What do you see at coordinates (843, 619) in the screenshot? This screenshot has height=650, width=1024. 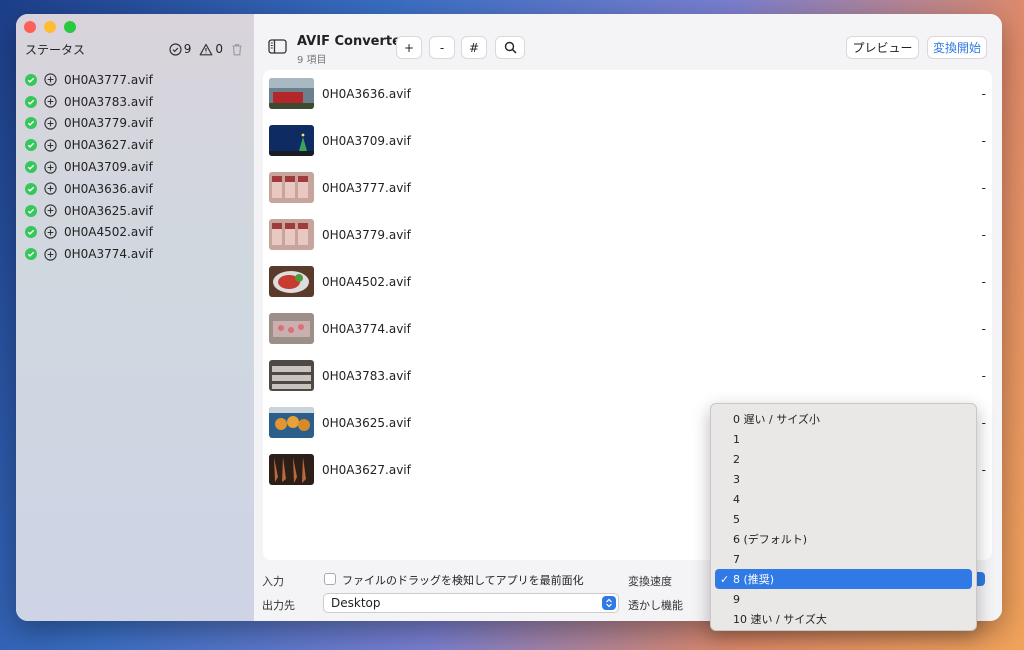 I see `speed-option: 10 速い / サイズ大` at bounding box center [843, 619].